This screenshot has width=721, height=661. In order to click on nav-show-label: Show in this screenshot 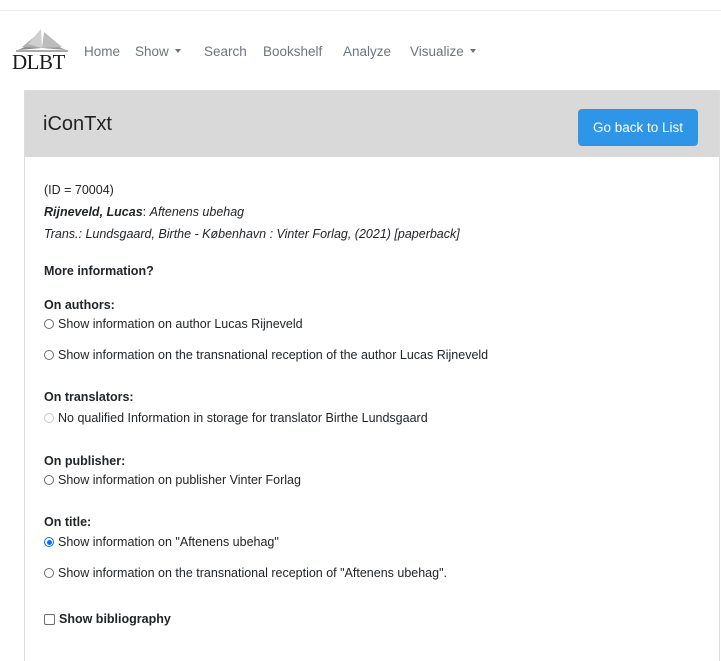, I will do `click(152, 51)`.